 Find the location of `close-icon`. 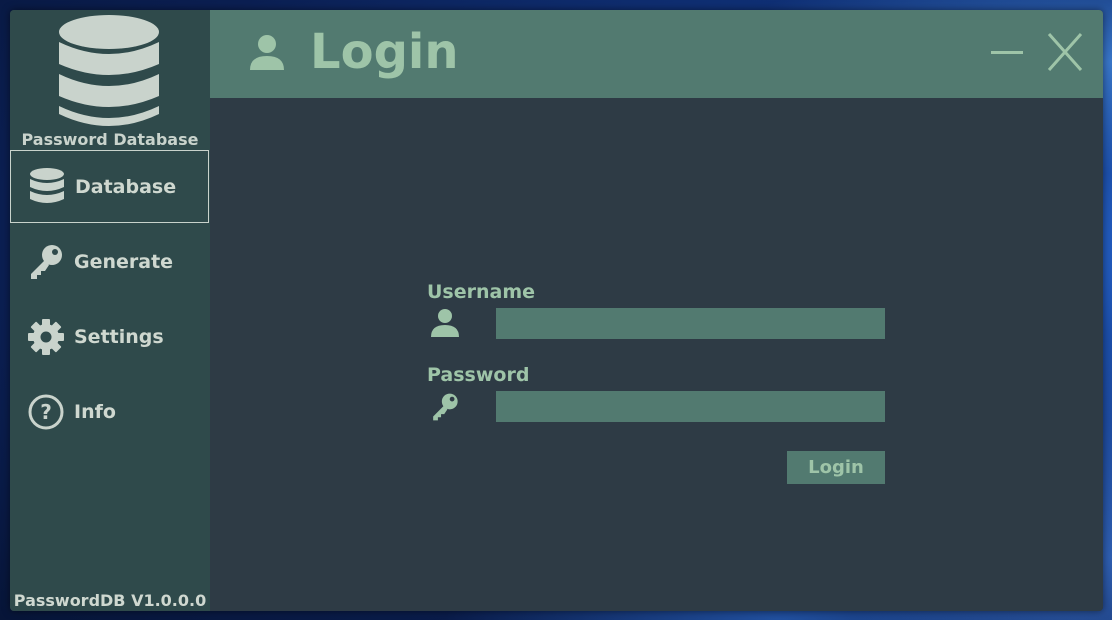

close-icon is located at coordinates (1065, 52).